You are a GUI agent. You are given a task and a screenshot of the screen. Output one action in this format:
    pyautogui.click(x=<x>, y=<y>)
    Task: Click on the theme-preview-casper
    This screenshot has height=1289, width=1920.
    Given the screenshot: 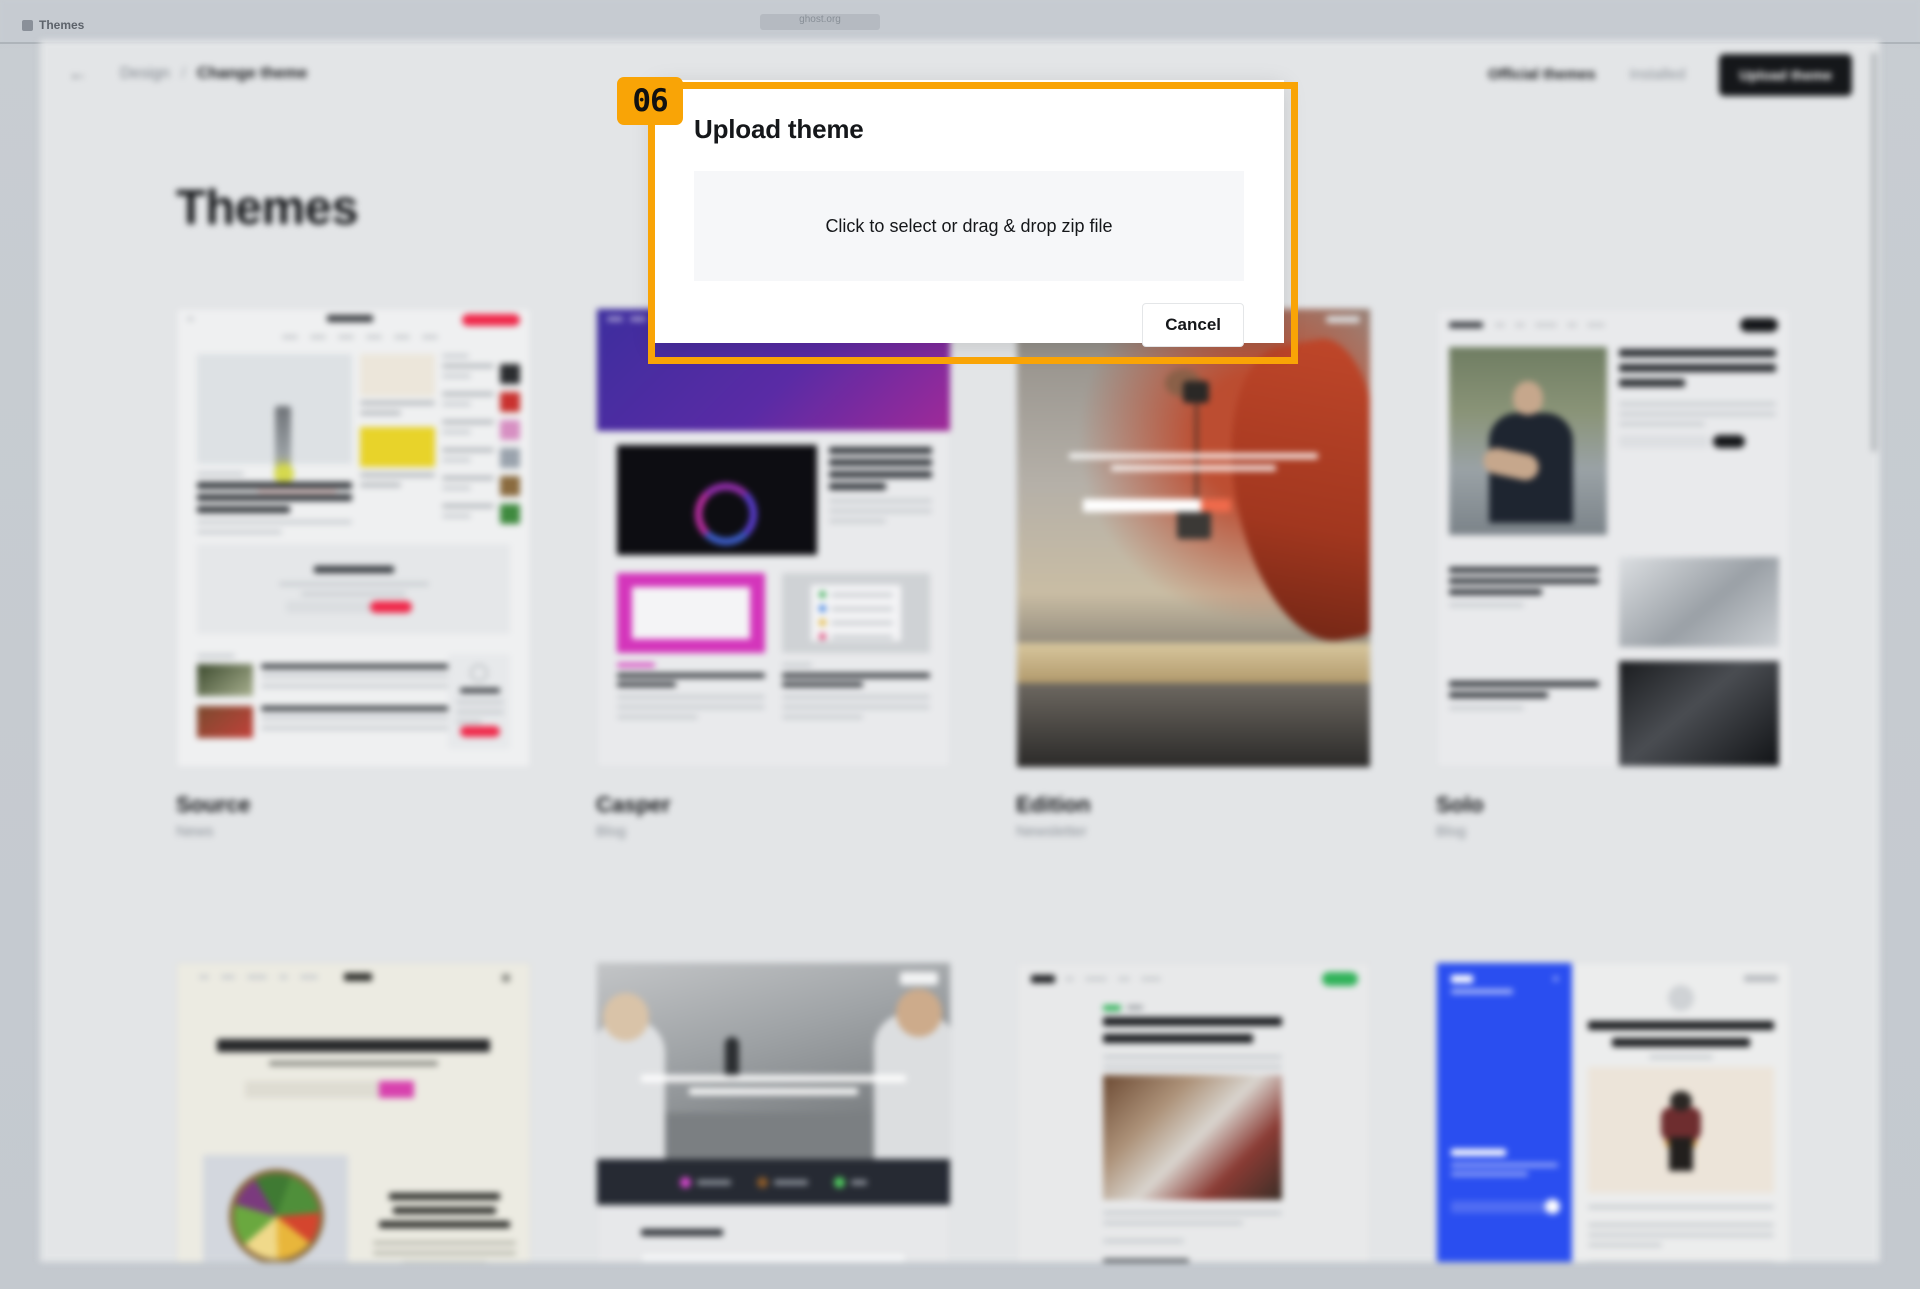 What is the action you would take?
    pyautogui.click(x=773, y=538)
    